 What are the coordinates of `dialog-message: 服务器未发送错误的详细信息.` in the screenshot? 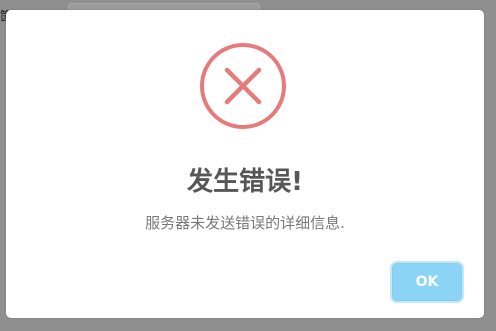 It's located at (245, 223).